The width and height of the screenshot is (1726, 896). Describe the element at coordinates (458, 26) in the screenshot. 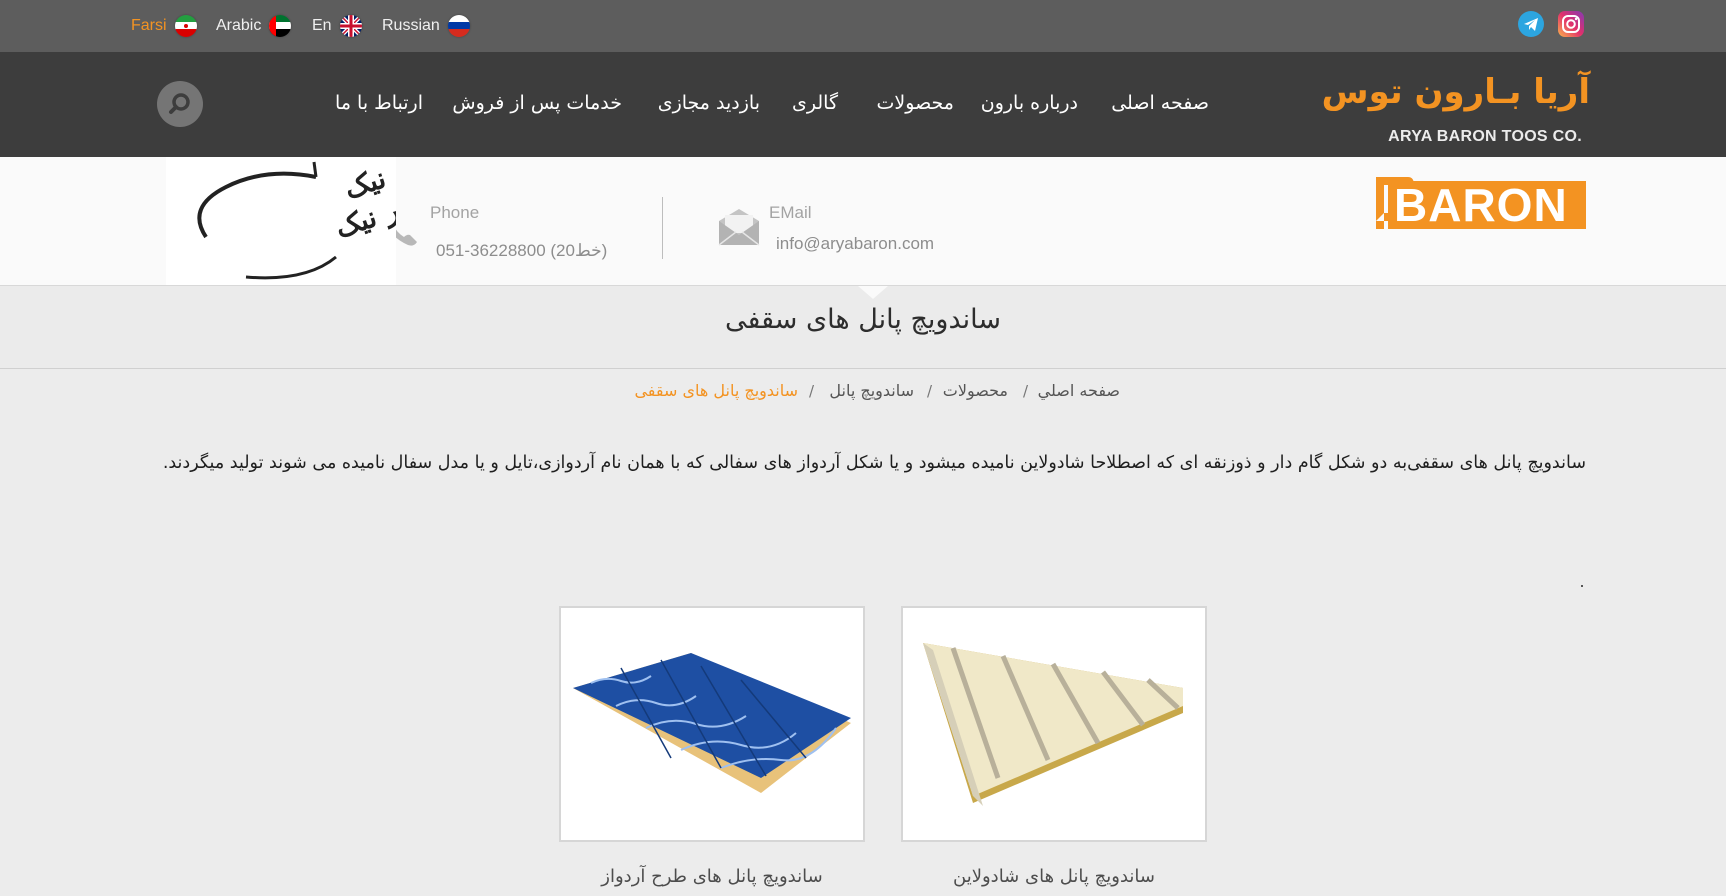

I see `russia-flag-icon` at that location.